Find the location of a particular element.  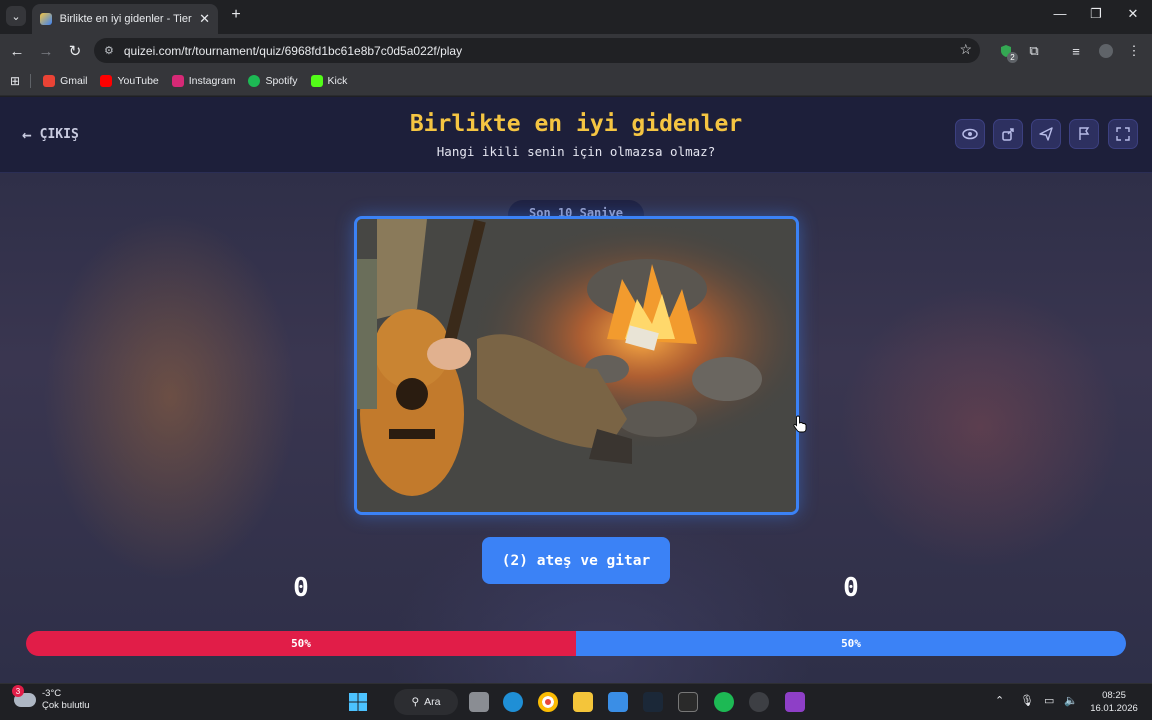

tab-search-button: ⌄ is located at coordinates (16, 16).